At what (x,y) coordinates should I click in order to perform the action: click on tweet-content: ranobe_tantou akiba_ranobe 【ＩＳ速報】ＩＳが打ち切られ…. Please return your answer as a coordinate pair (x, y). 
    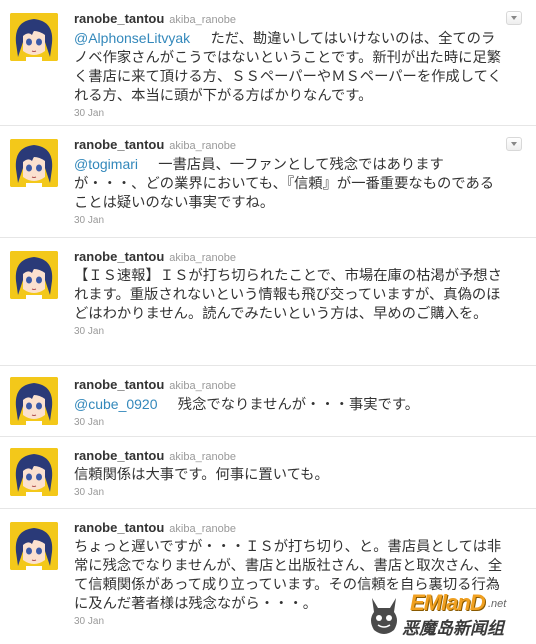
    Looking at the image, I should click on (290, 293).